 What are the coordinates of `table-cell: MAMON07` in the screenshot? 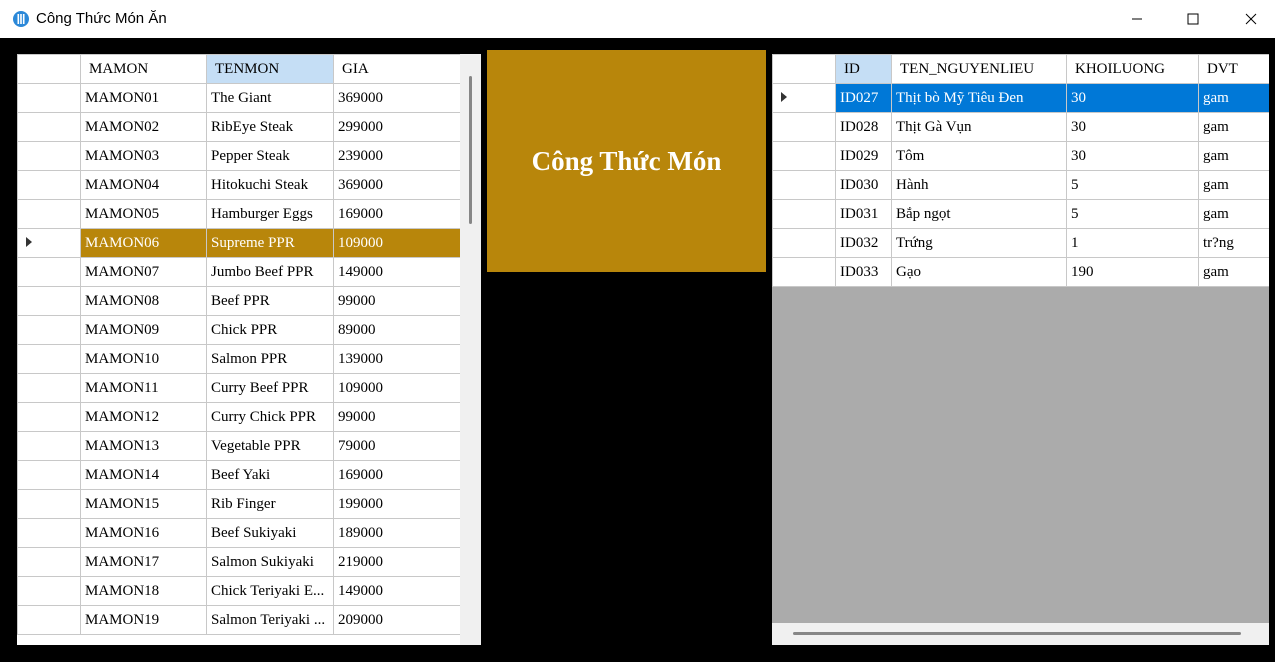 It's located at (143, 272).